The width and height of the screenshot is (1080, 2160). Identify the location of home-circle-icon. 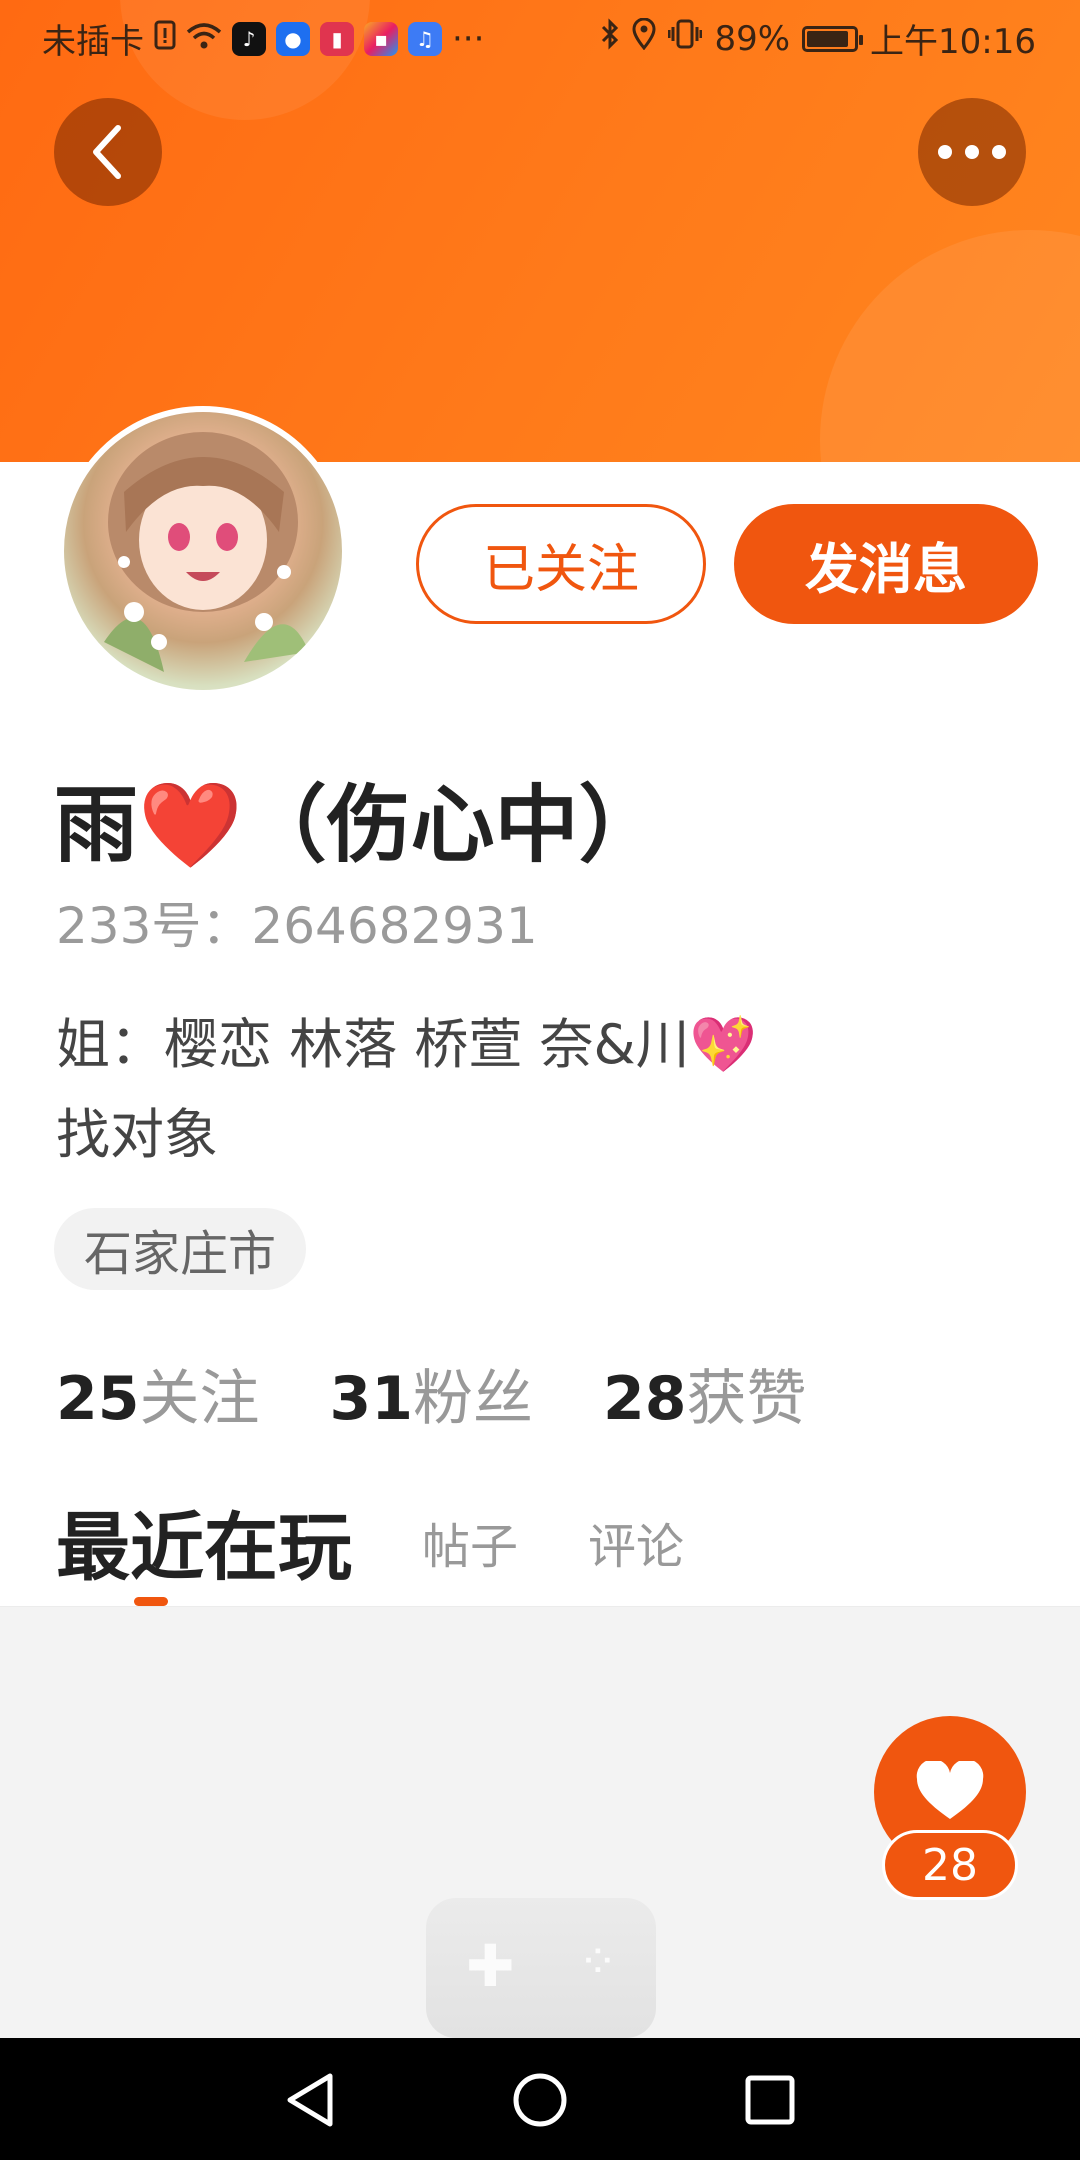
(540, 2100).